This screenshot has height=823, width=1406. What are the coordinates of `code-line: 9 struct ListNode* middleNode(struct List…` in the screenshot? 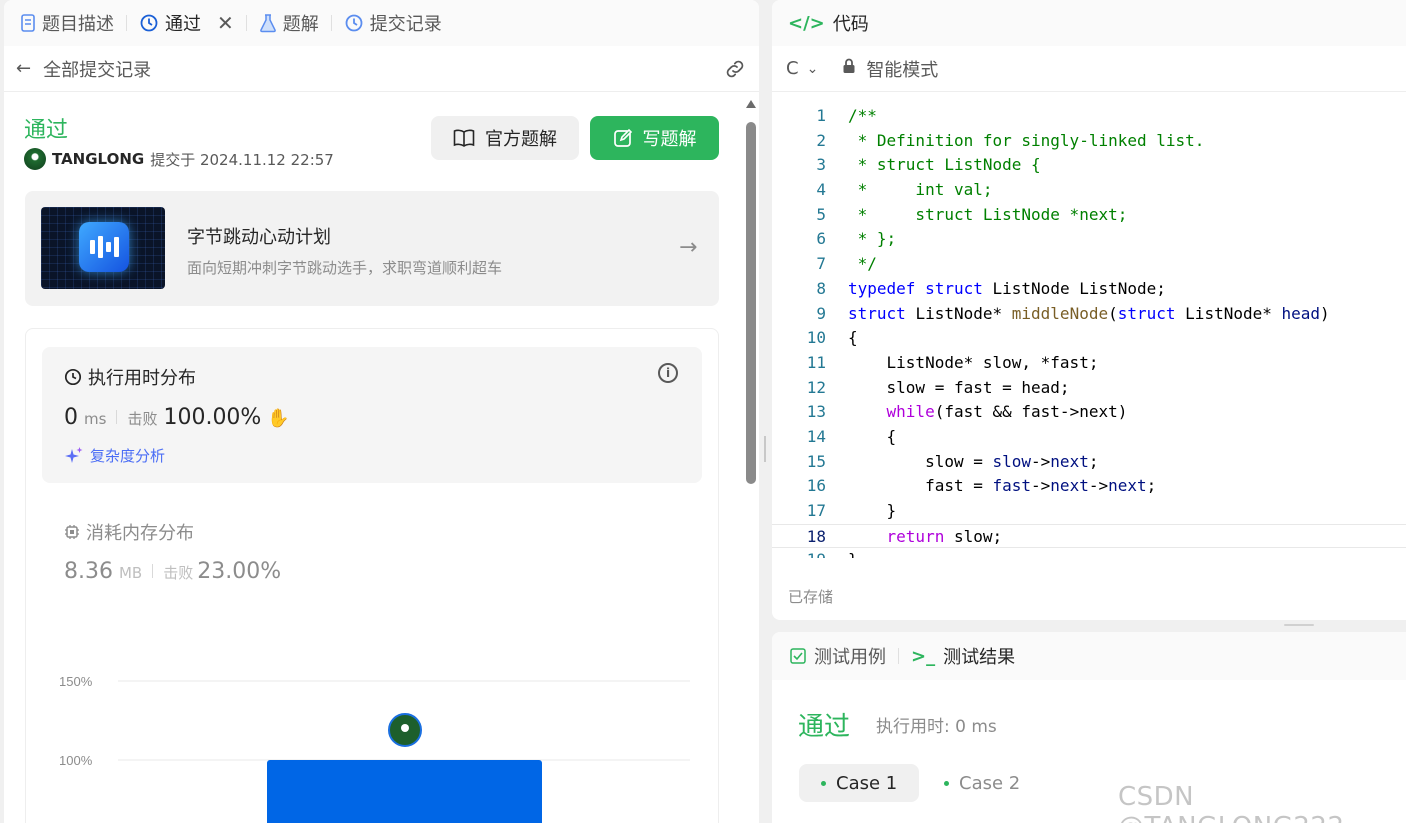 It's located at (1073, 313).